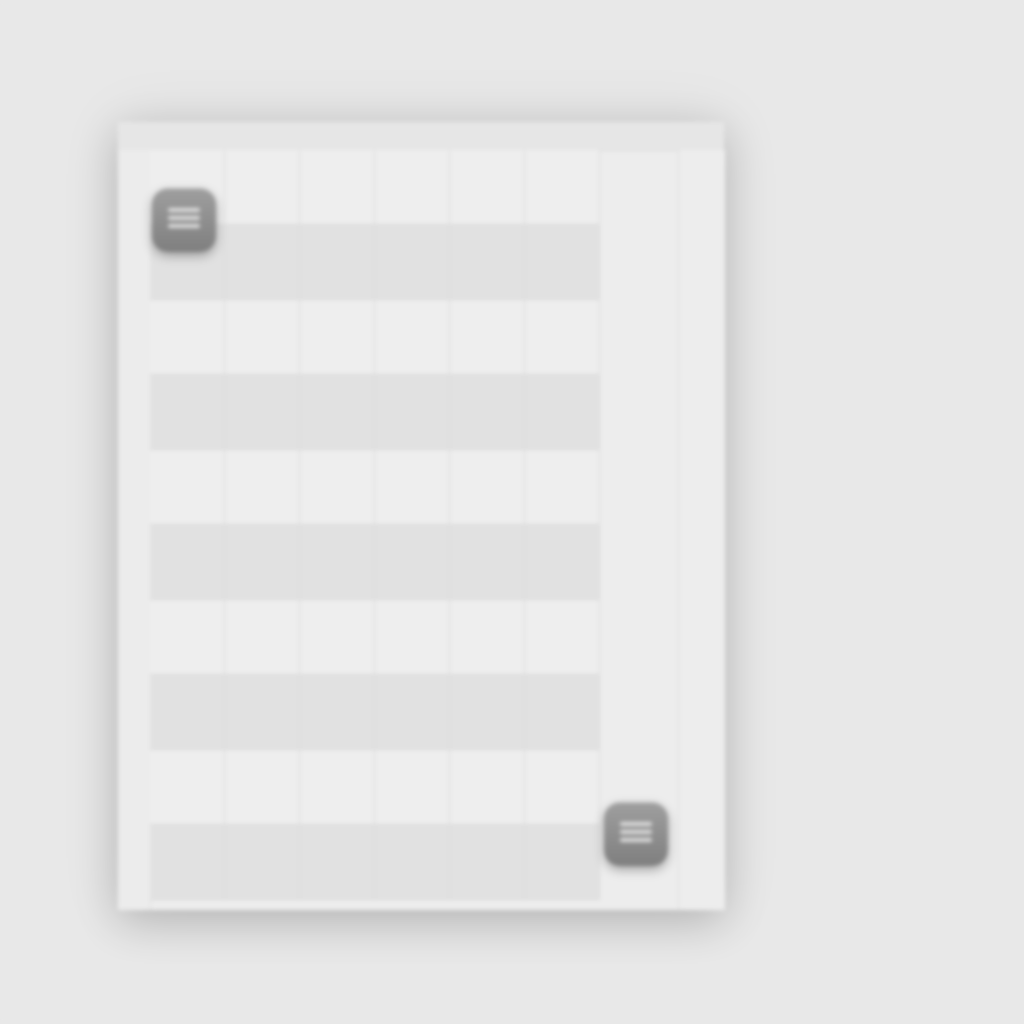 The image size is (1024, 1024). What do you see at coordinates (701, 530) in the screenshot?
I see `board-right-edge` at bounding box center [701, 530].